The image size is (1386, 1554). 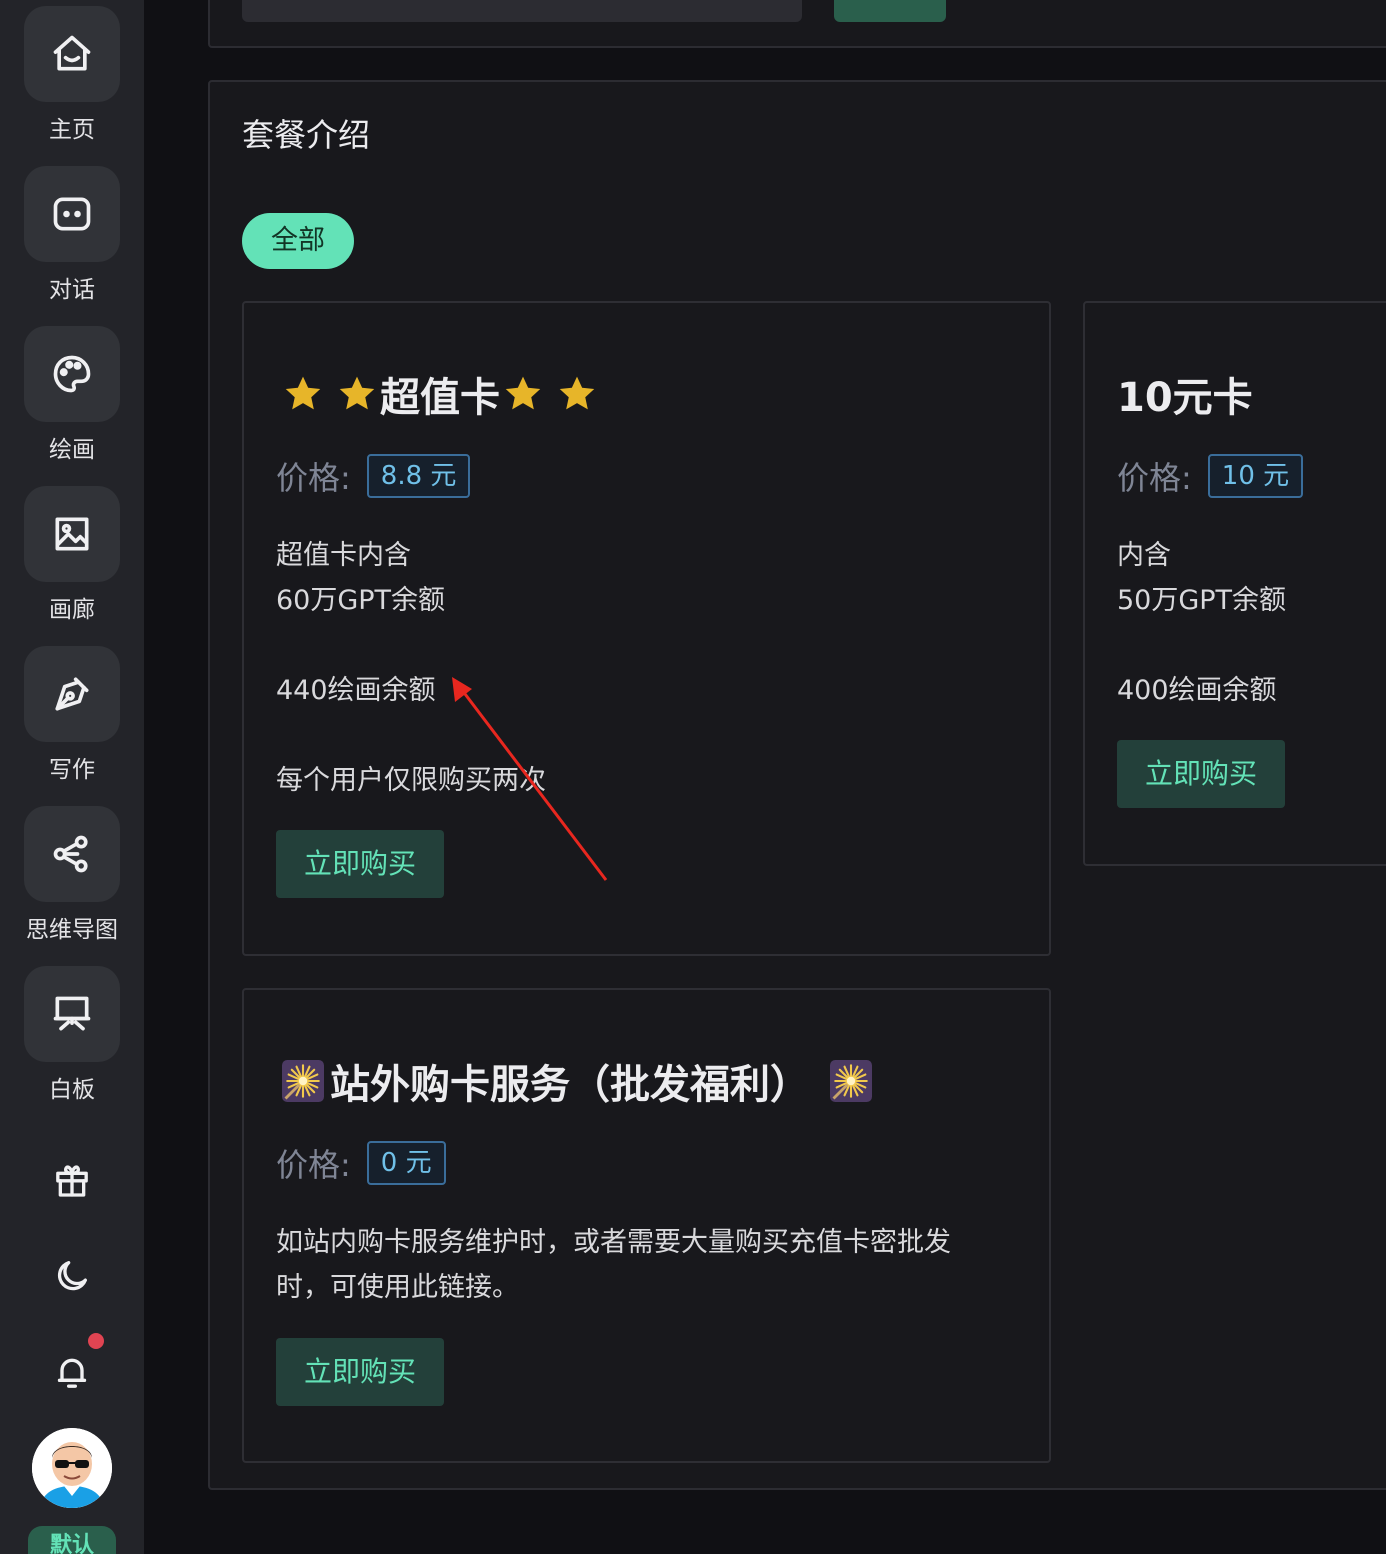 What do you see at coordinates (72, 1014) in the screenshot?
I see `whiteboard-icon` at bounding box center [72, 1014].